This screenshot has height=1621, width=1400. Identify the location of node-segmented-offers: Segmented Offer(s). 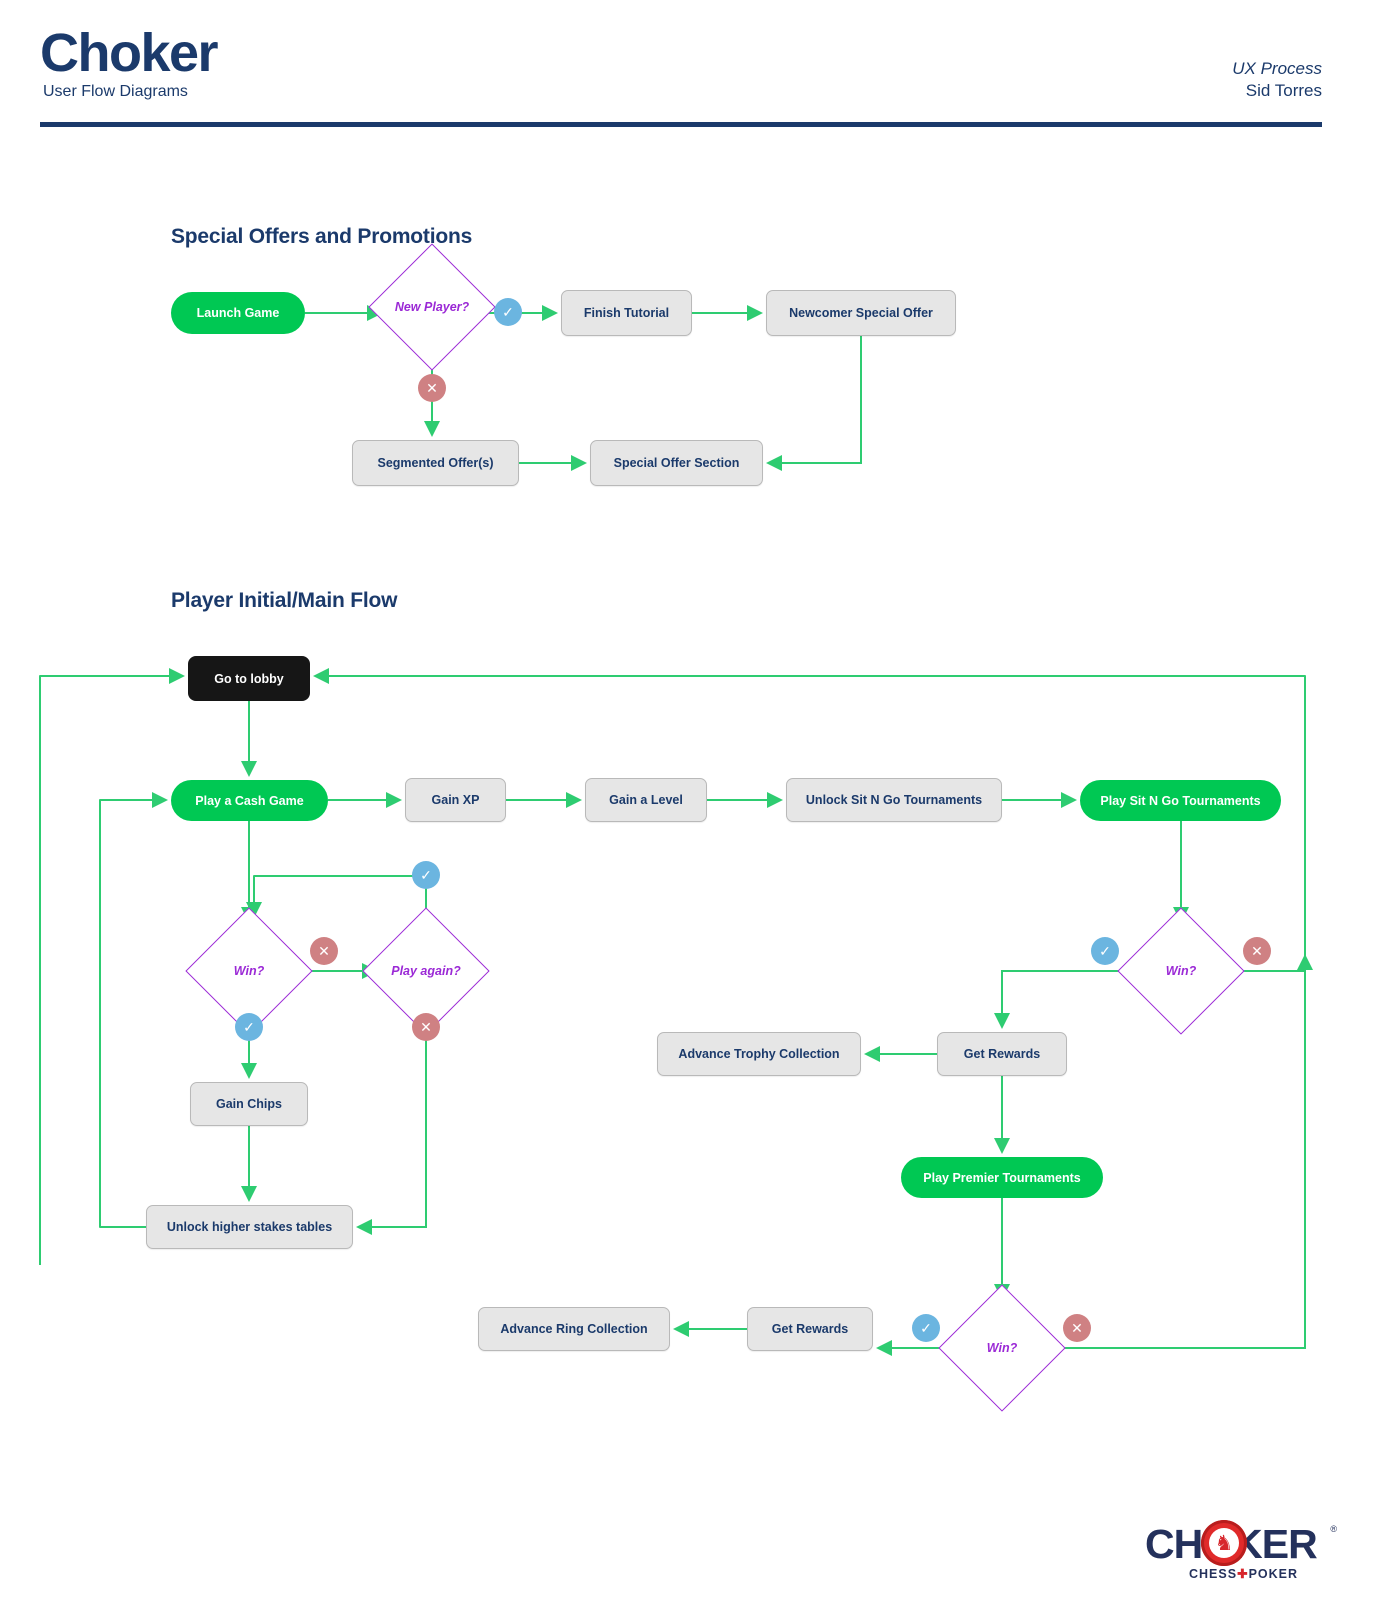
(435, 463).